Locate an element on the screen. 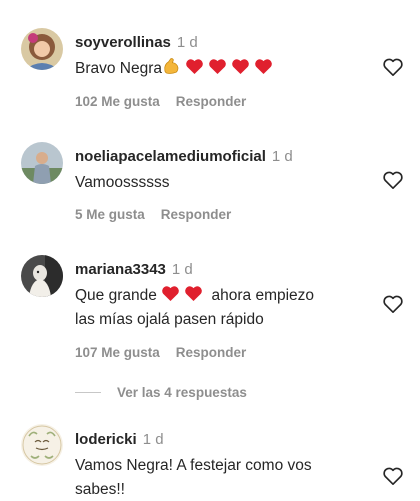 This screenshot has width=420, height=501. likes-count: 102 Me gusta is located at coordinates (117, 101).